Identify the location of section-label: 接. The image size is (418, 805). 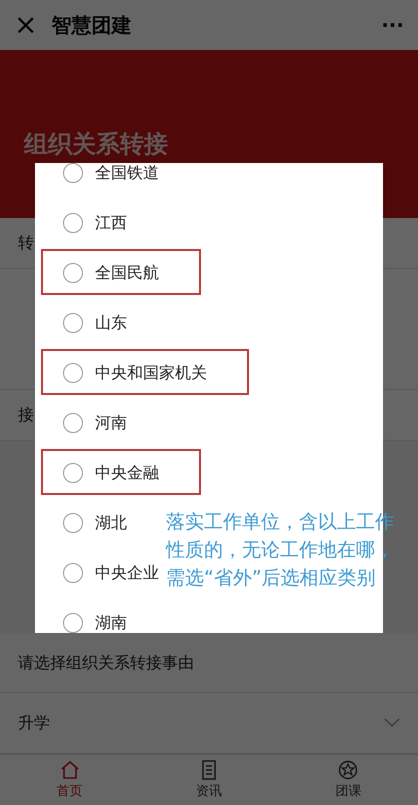
(26, 415).